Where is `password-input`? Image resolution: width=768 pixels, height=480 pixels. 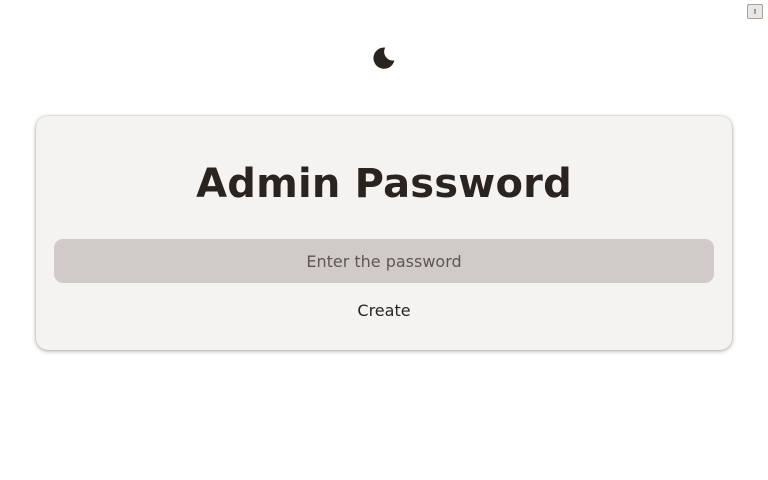 password-input is located at coordinates (384, 261).